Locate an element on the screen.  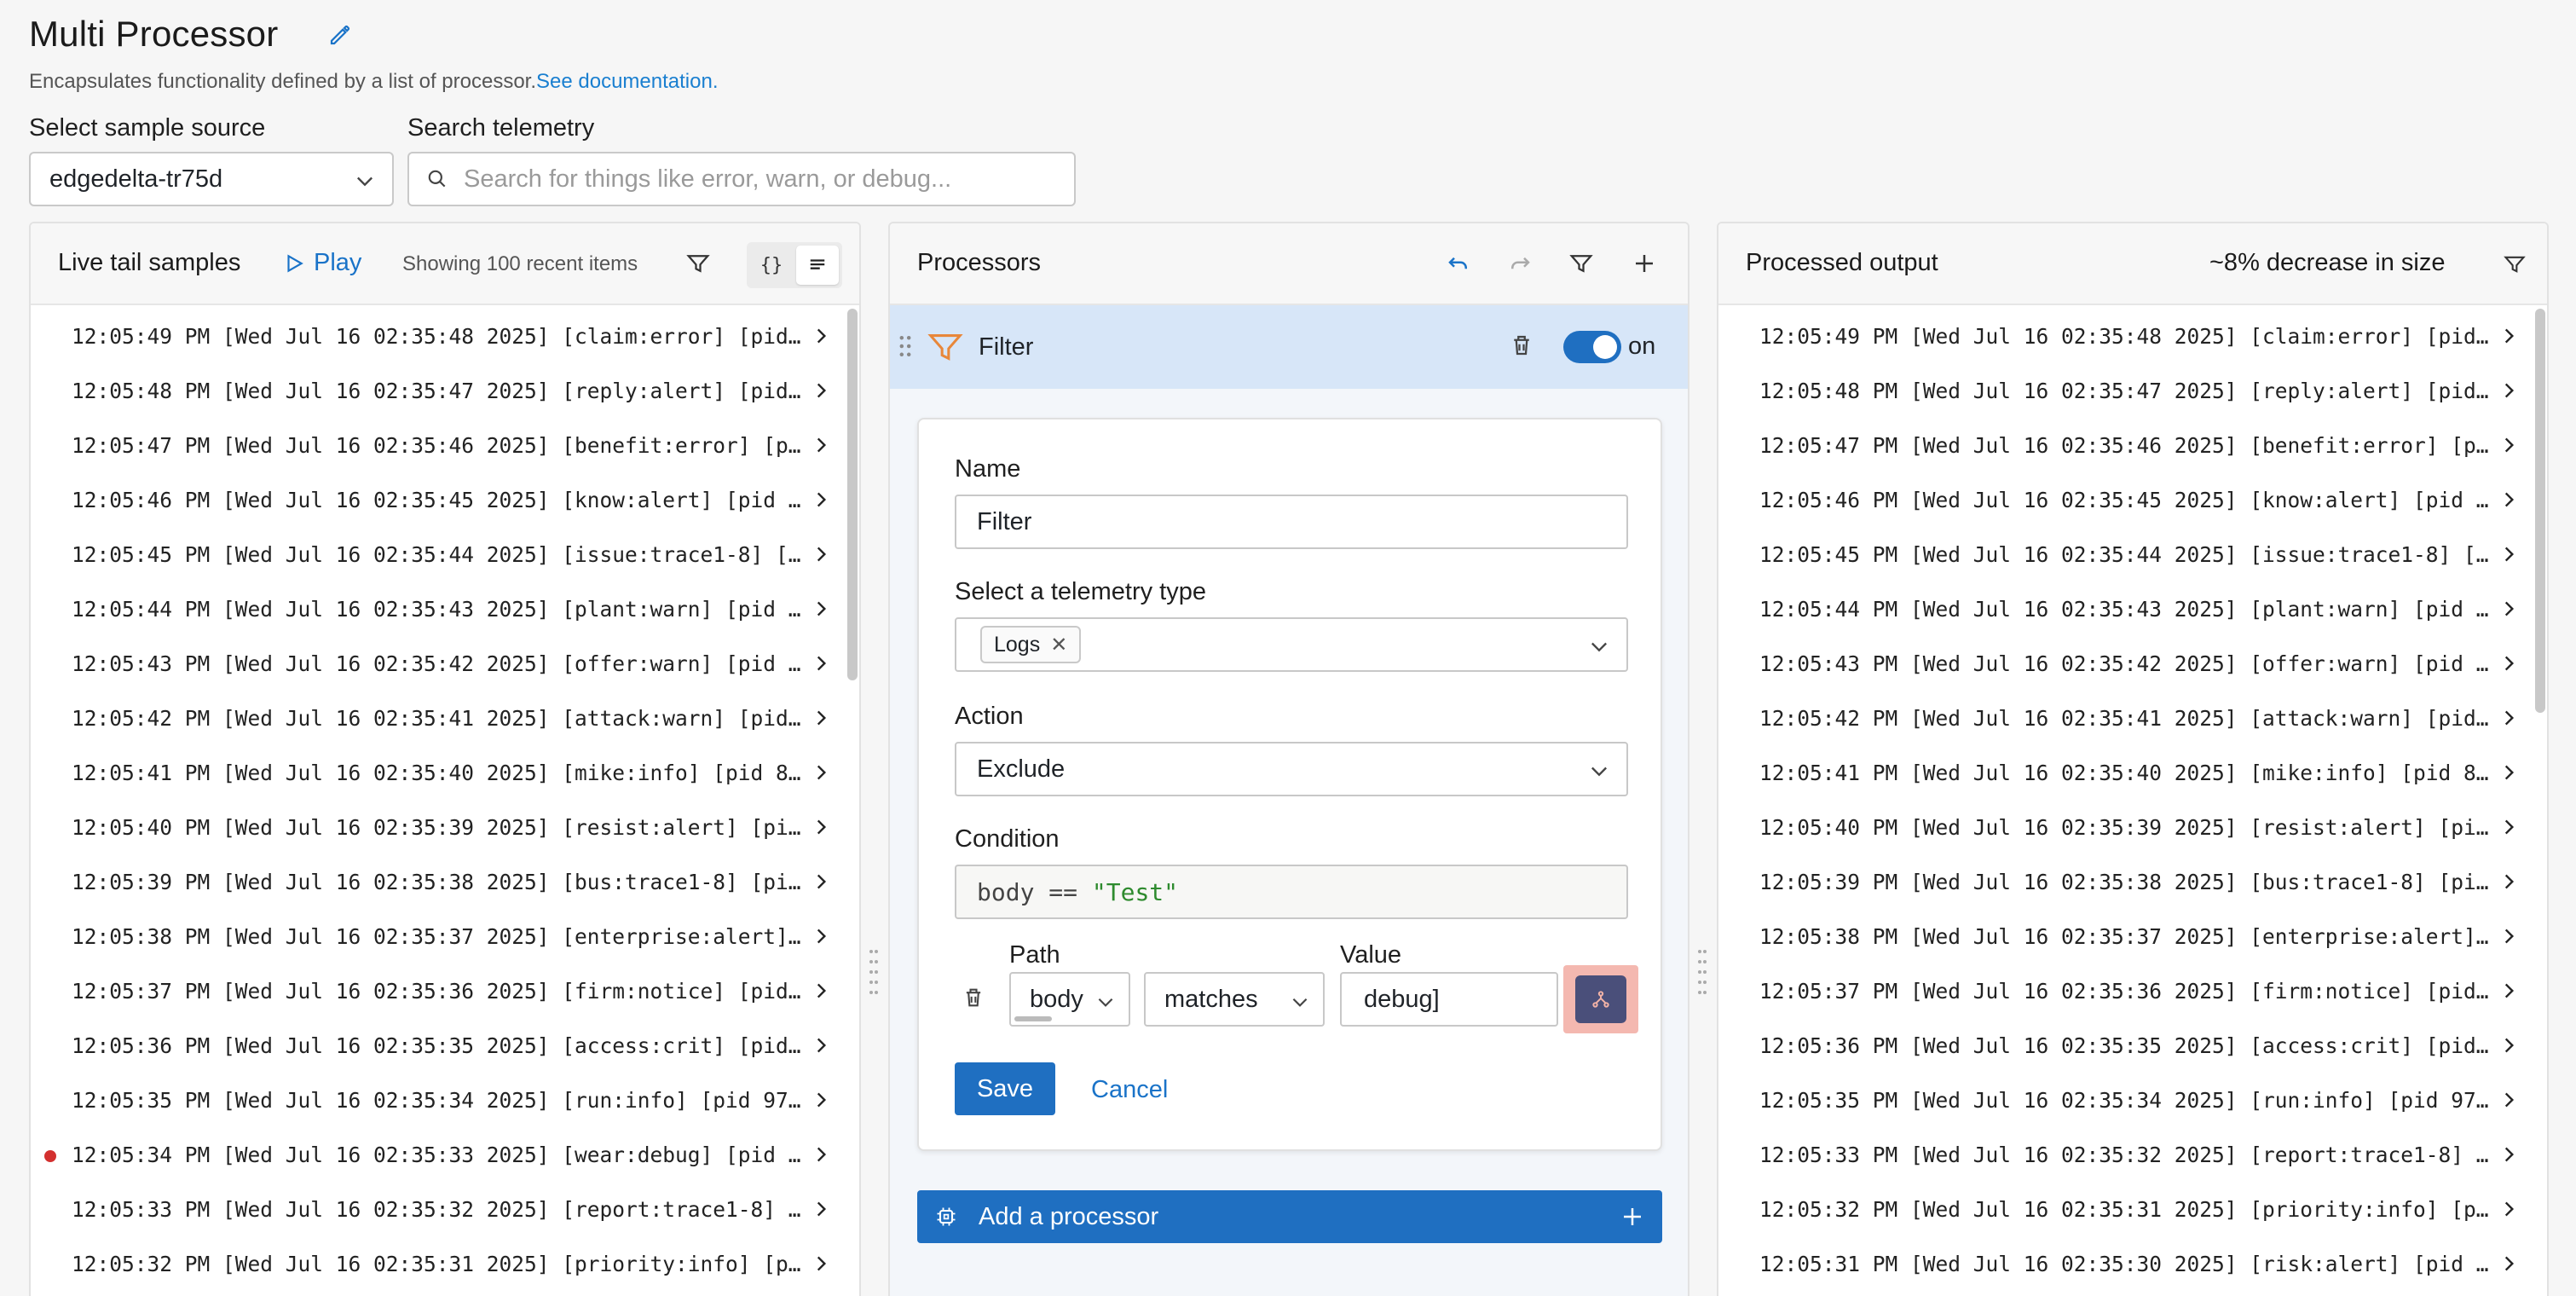
telemetry-type-select: Logs ✕ is located at coordinates (1291, 645).